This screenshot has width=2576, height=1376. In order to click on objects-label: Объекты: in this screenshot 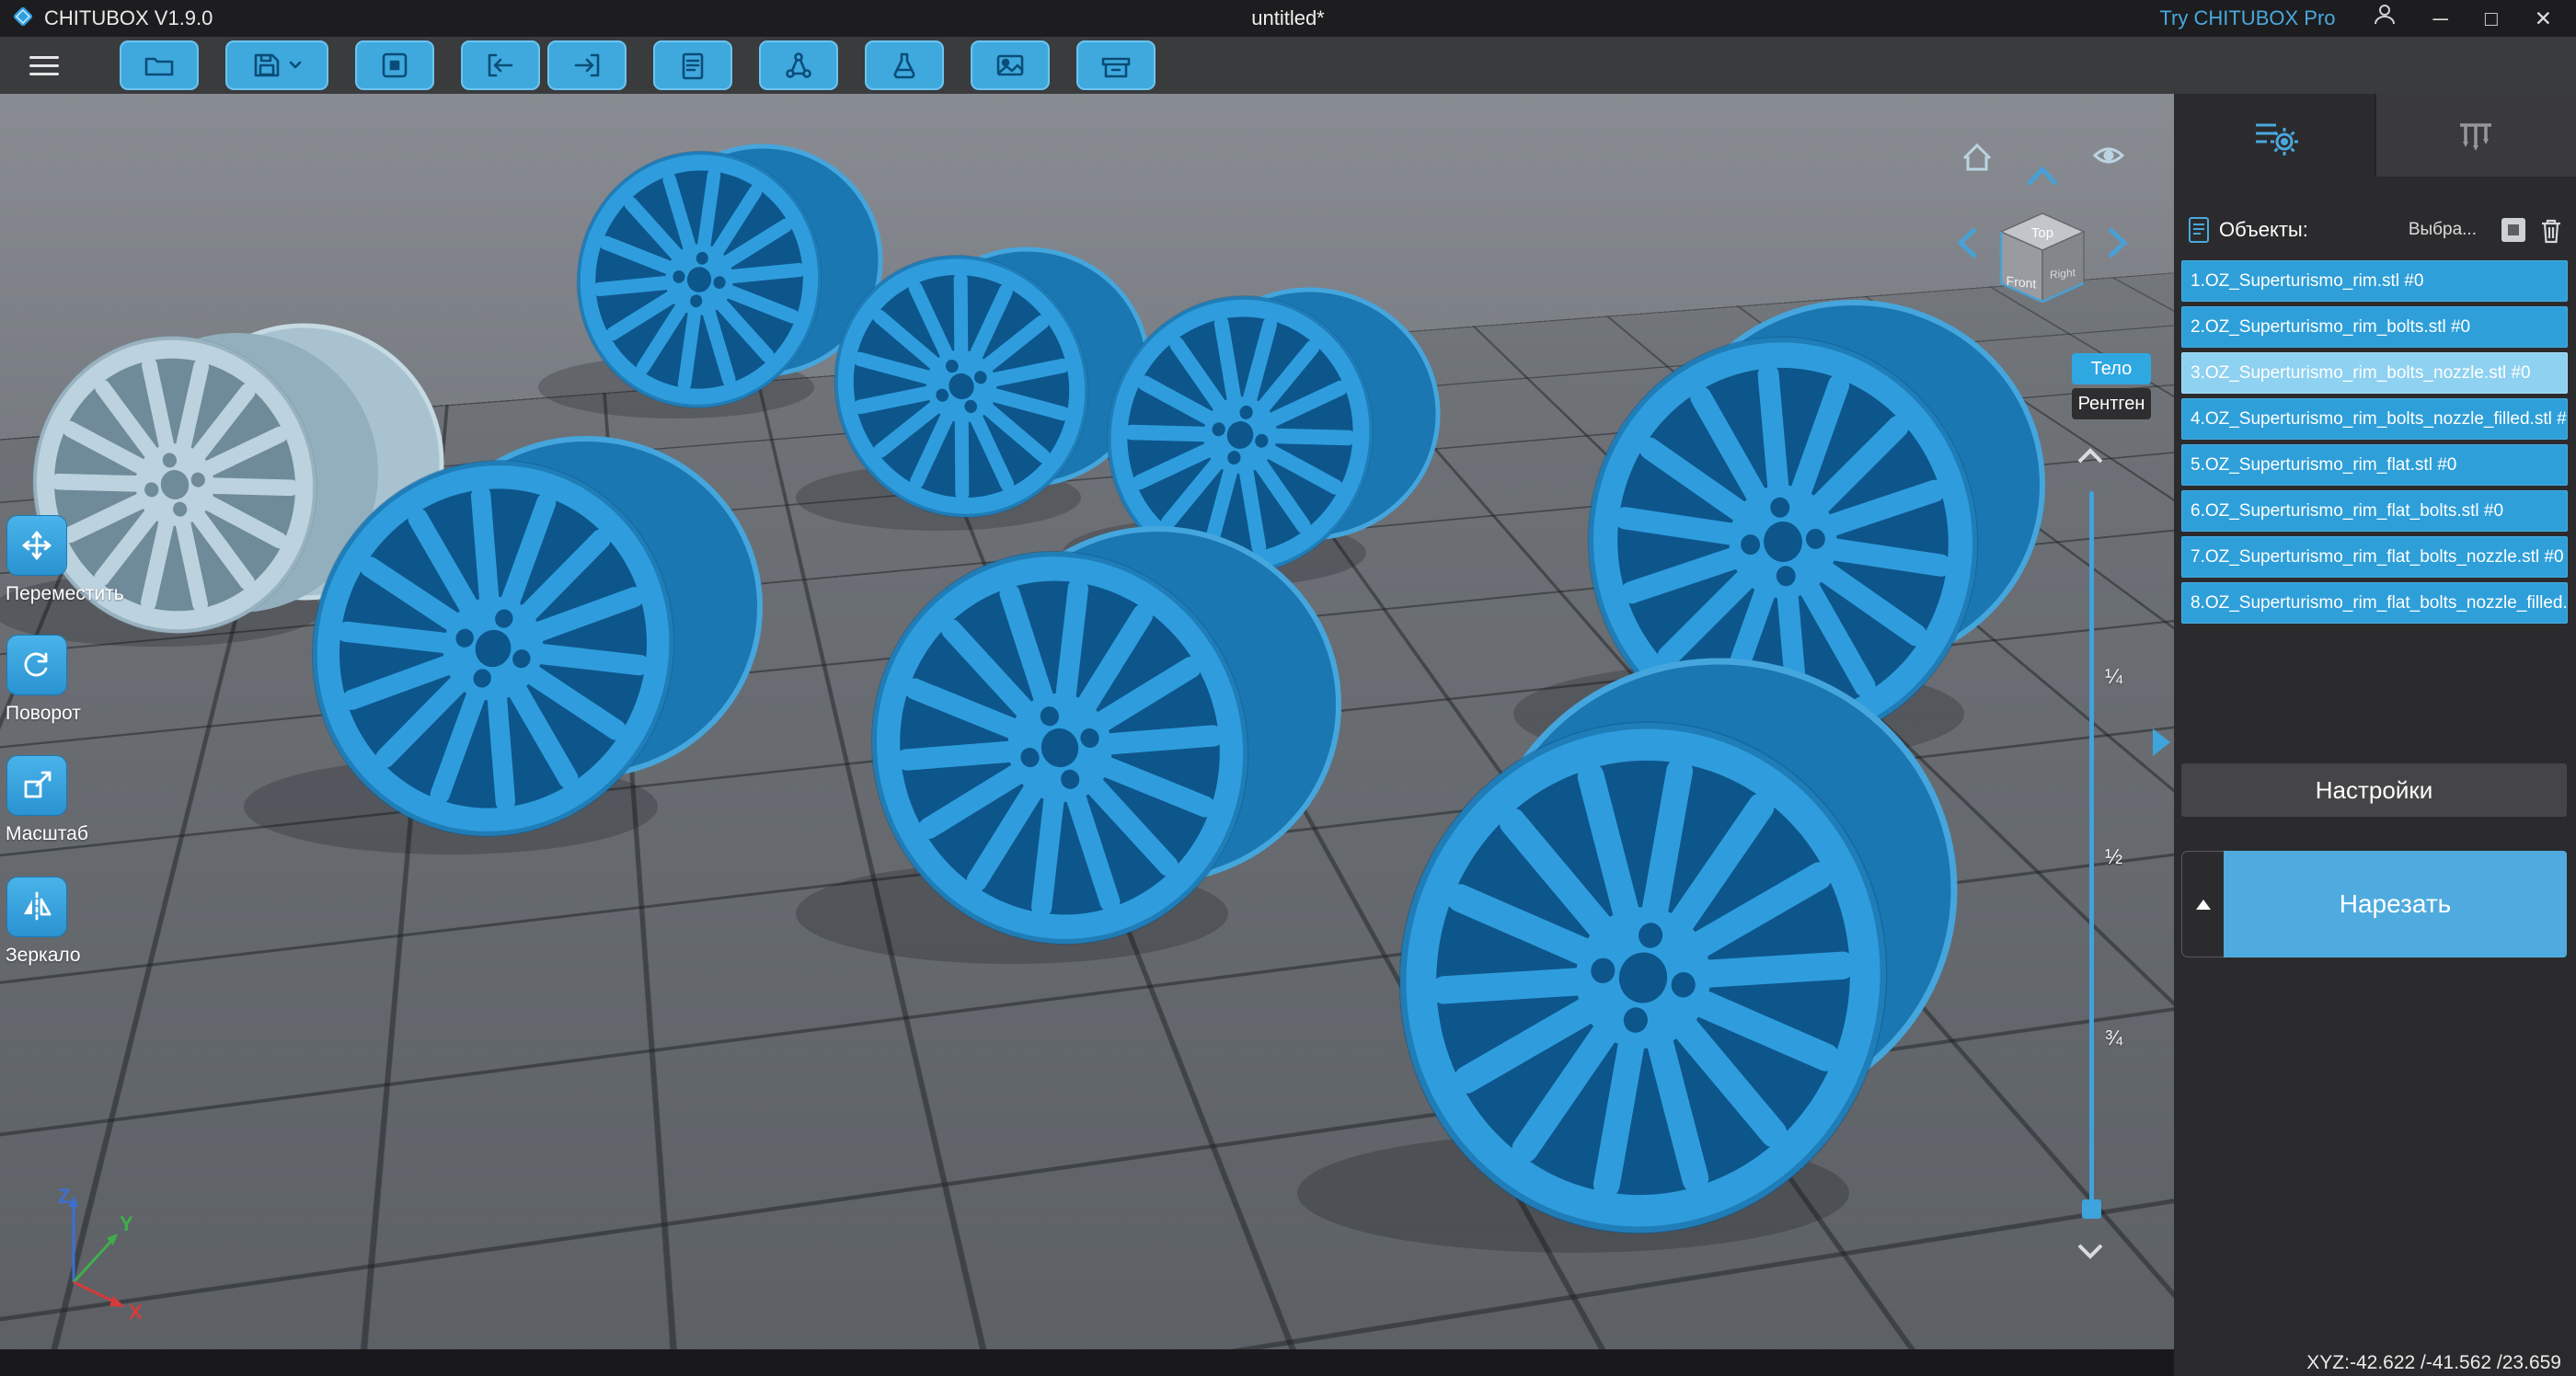, I will do `click(2263, 229)`.